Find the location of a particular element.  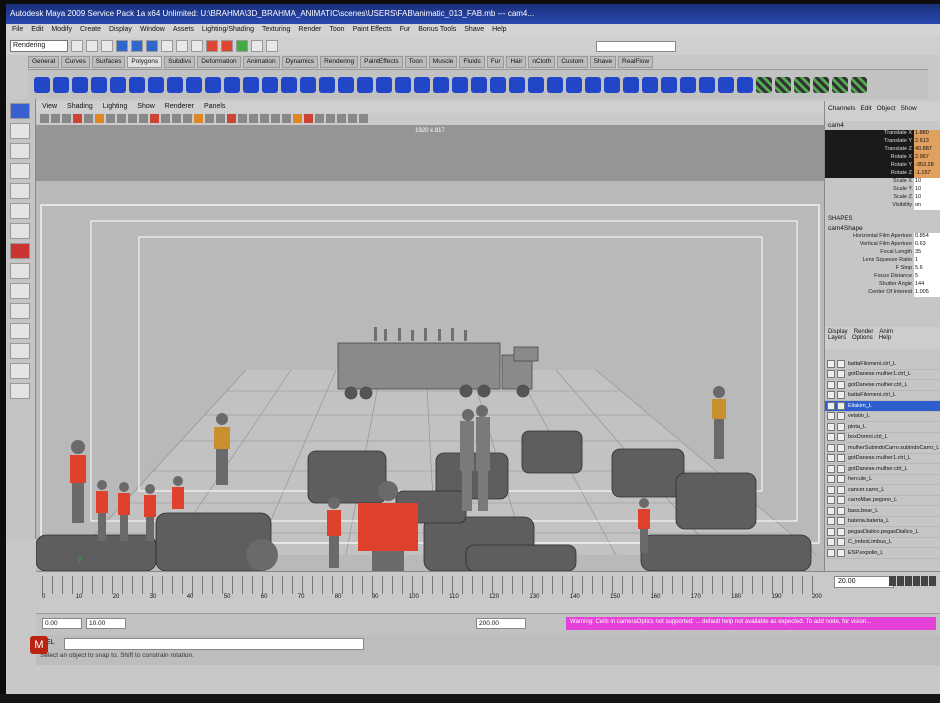

shape-channel-row: Horizontal Film Aperture 0.854 is located at coordinates (882, 237).